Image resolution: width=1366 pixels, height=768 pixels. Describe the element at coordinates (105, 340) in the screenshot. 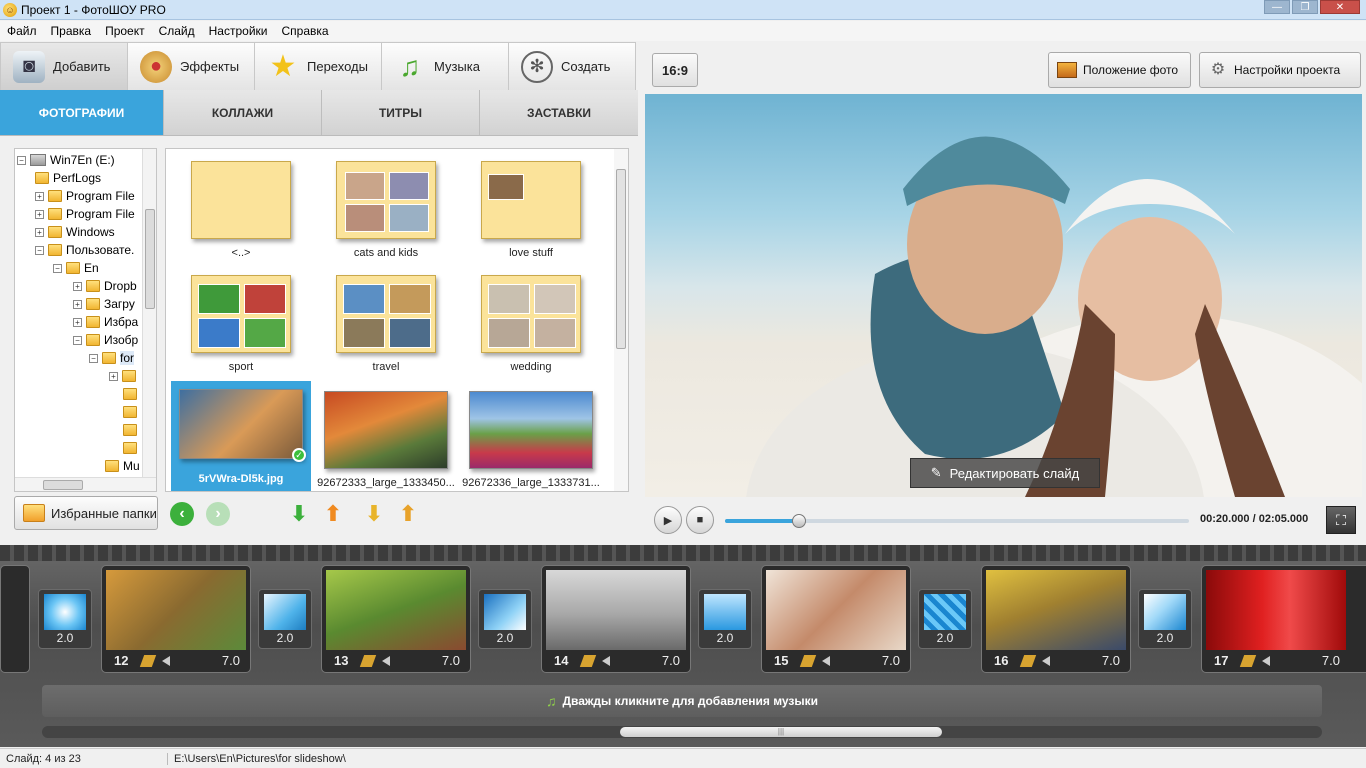

I see `tree-item: − Изобр` at that location.